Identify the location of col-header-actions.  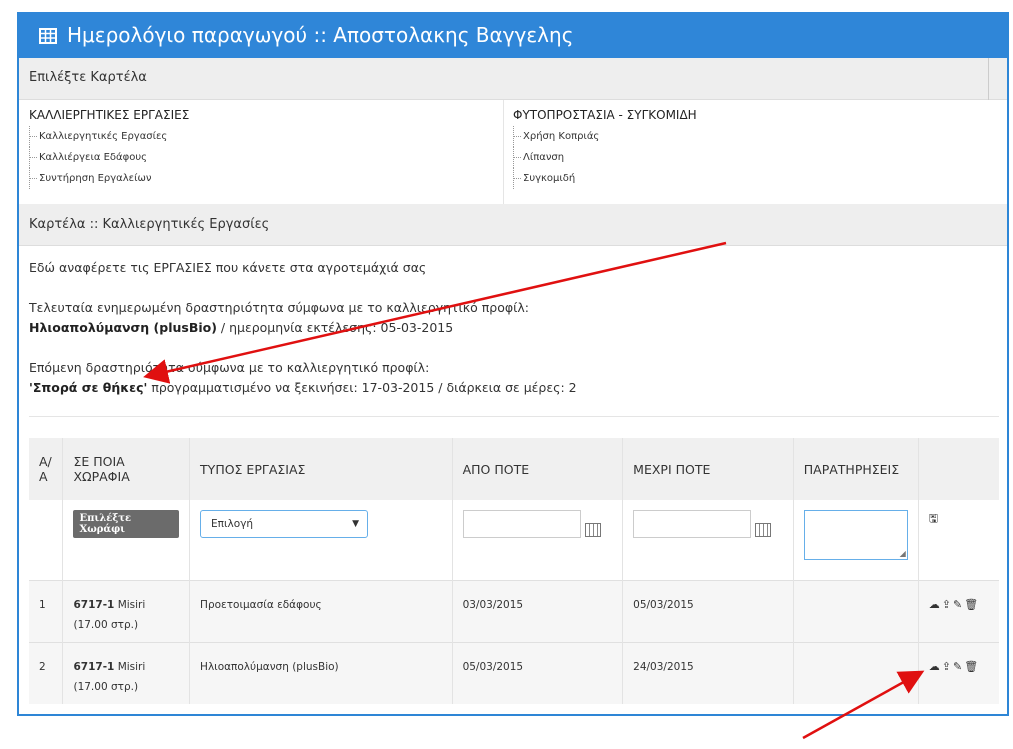
(958, 469).